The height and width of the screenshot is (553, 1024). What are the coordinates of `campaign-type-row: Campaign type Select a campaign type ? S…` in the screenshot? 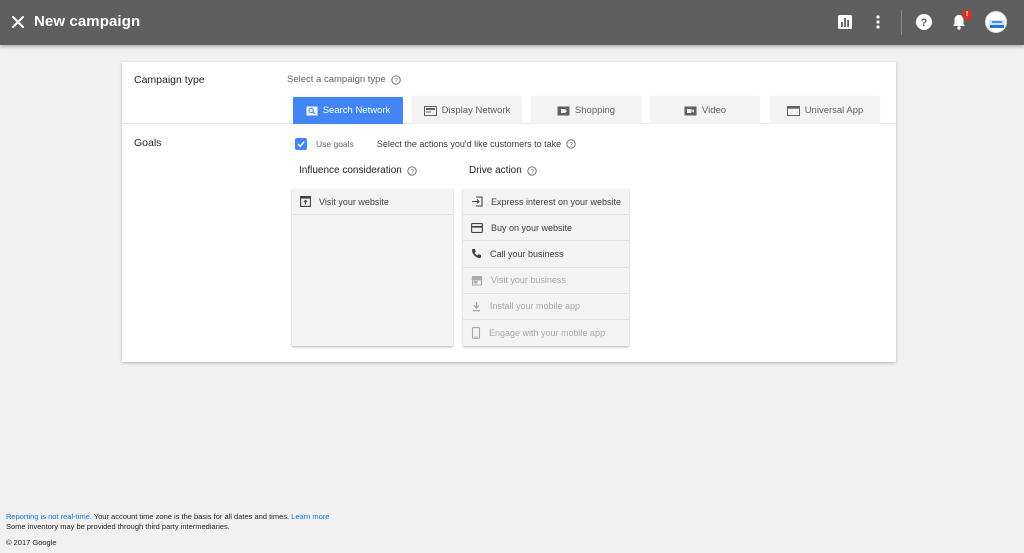 It's located at (509, 93).